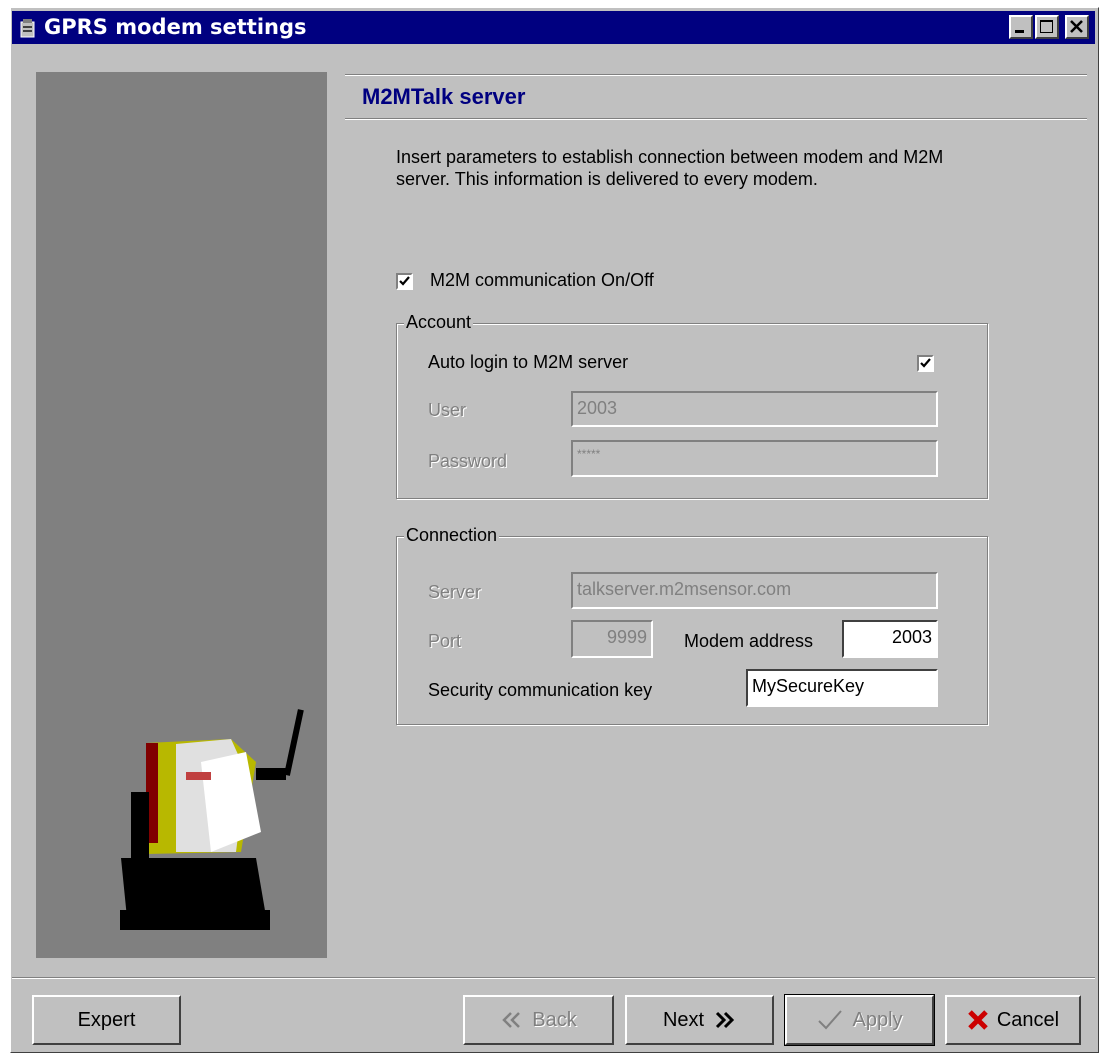 The height and width of the screenshot is (1061, 1105). I want to click on double-chevron-left-icon, so click(511, 1020).